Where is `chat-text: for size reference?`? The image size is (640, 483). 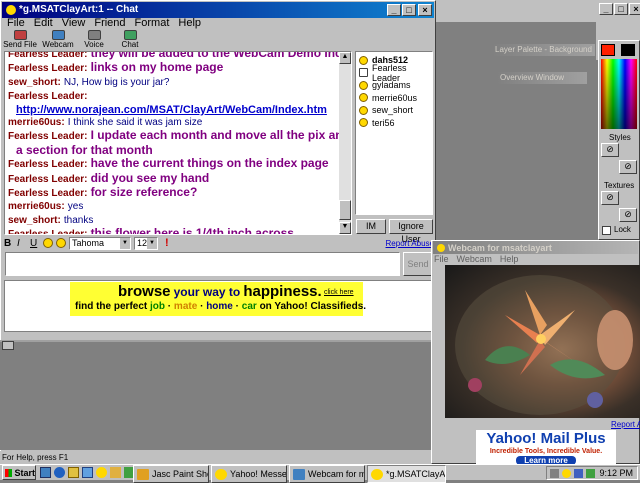 chat-text: for size reference? is located at coordinates (144, 192).